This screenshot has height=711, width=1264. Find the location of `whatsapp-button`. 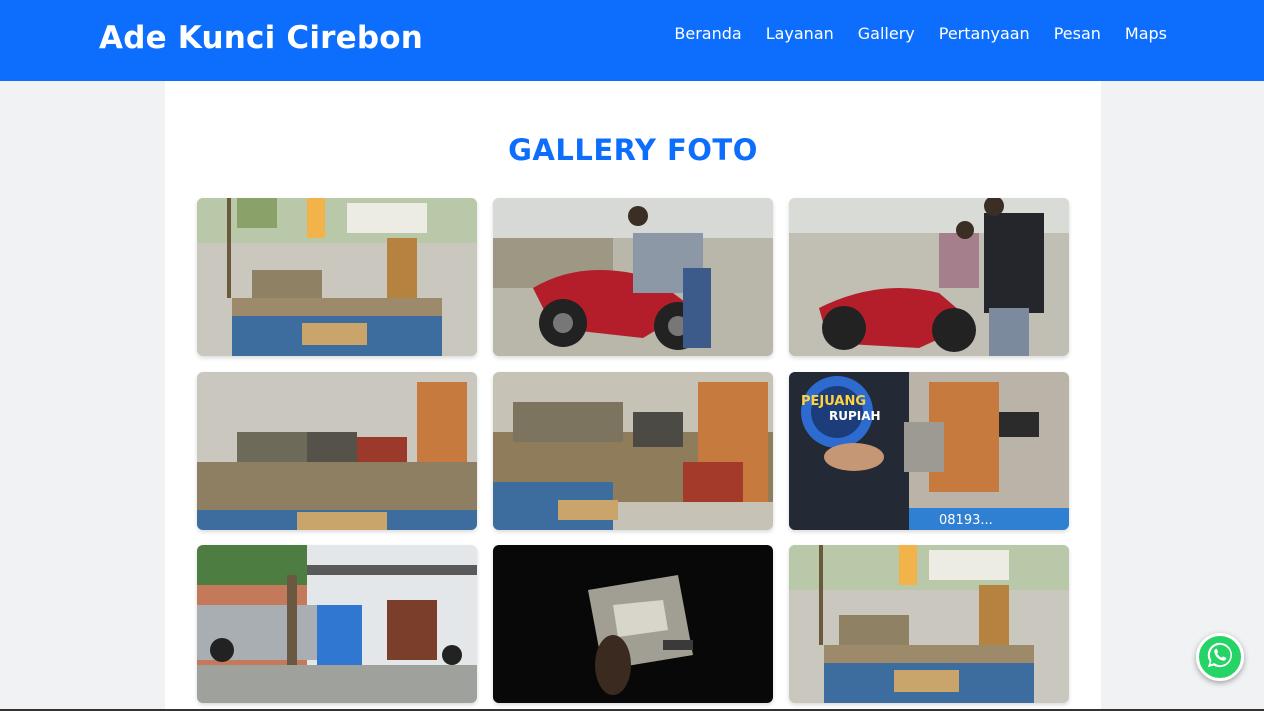

whatsapp-button is located at coordinates (1220, 657).